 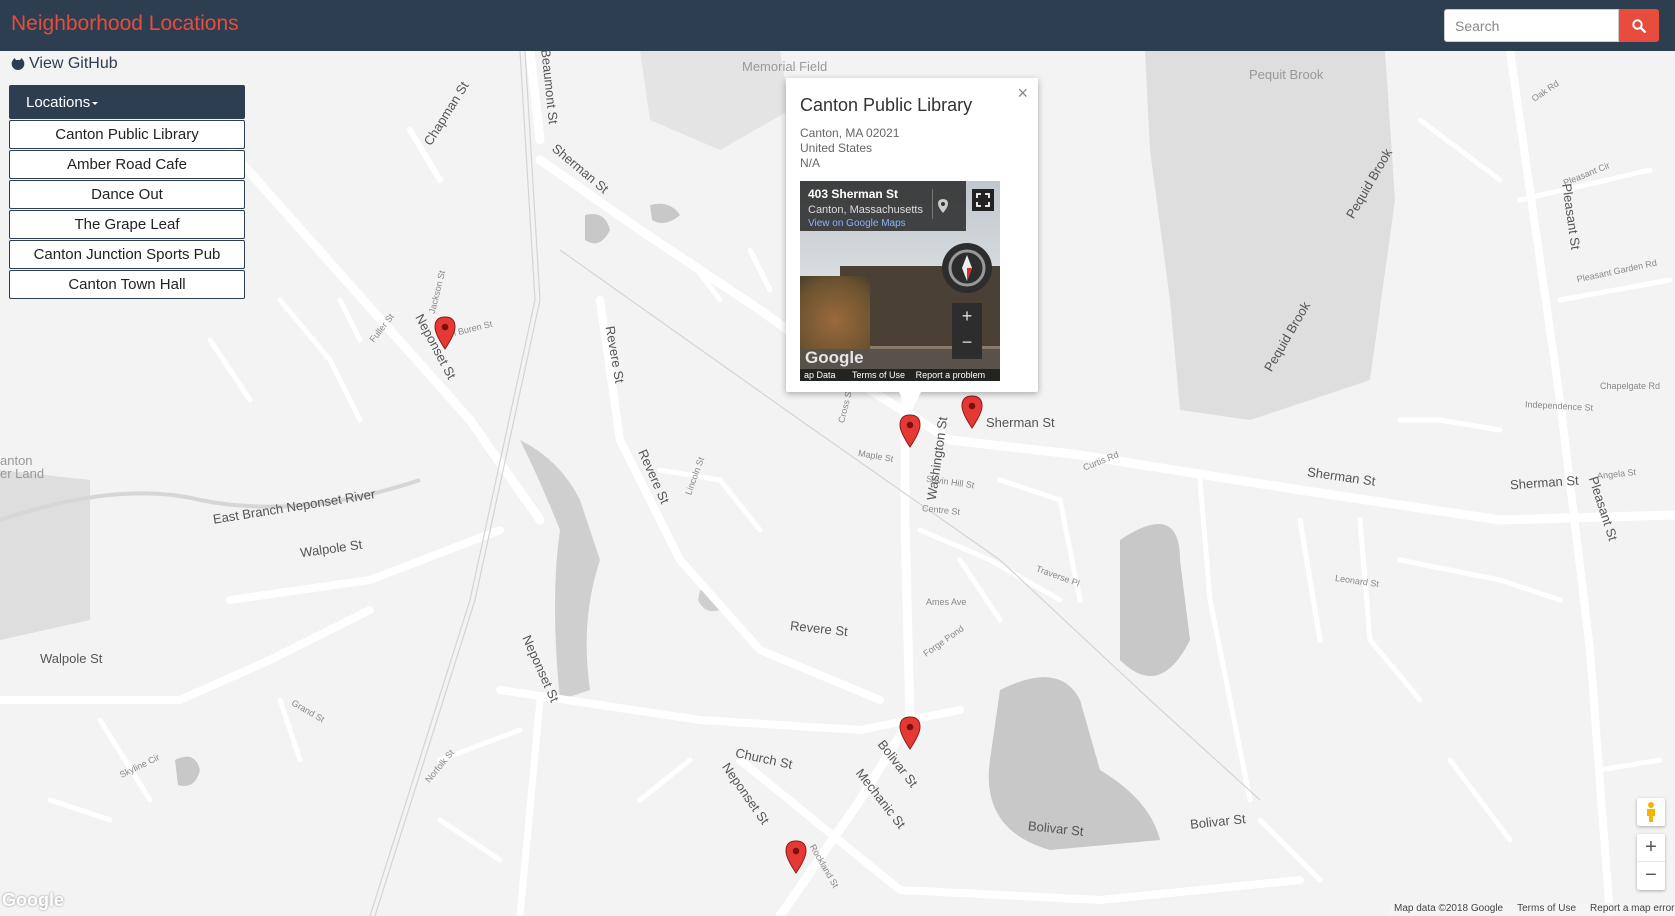 I want to click on pano-report-link: Report a problem, so click(x=951, y=375).